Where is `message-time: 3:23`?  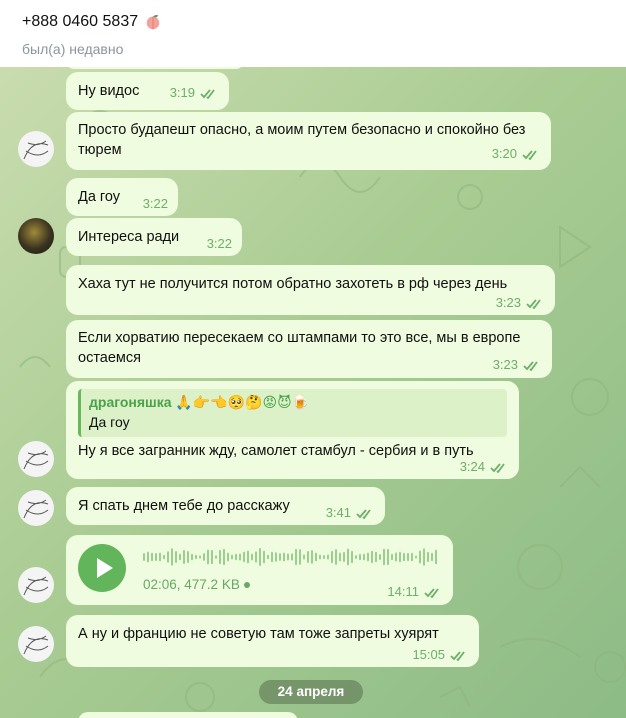
message-time: 3:23 is located at coordinates (508, 302).